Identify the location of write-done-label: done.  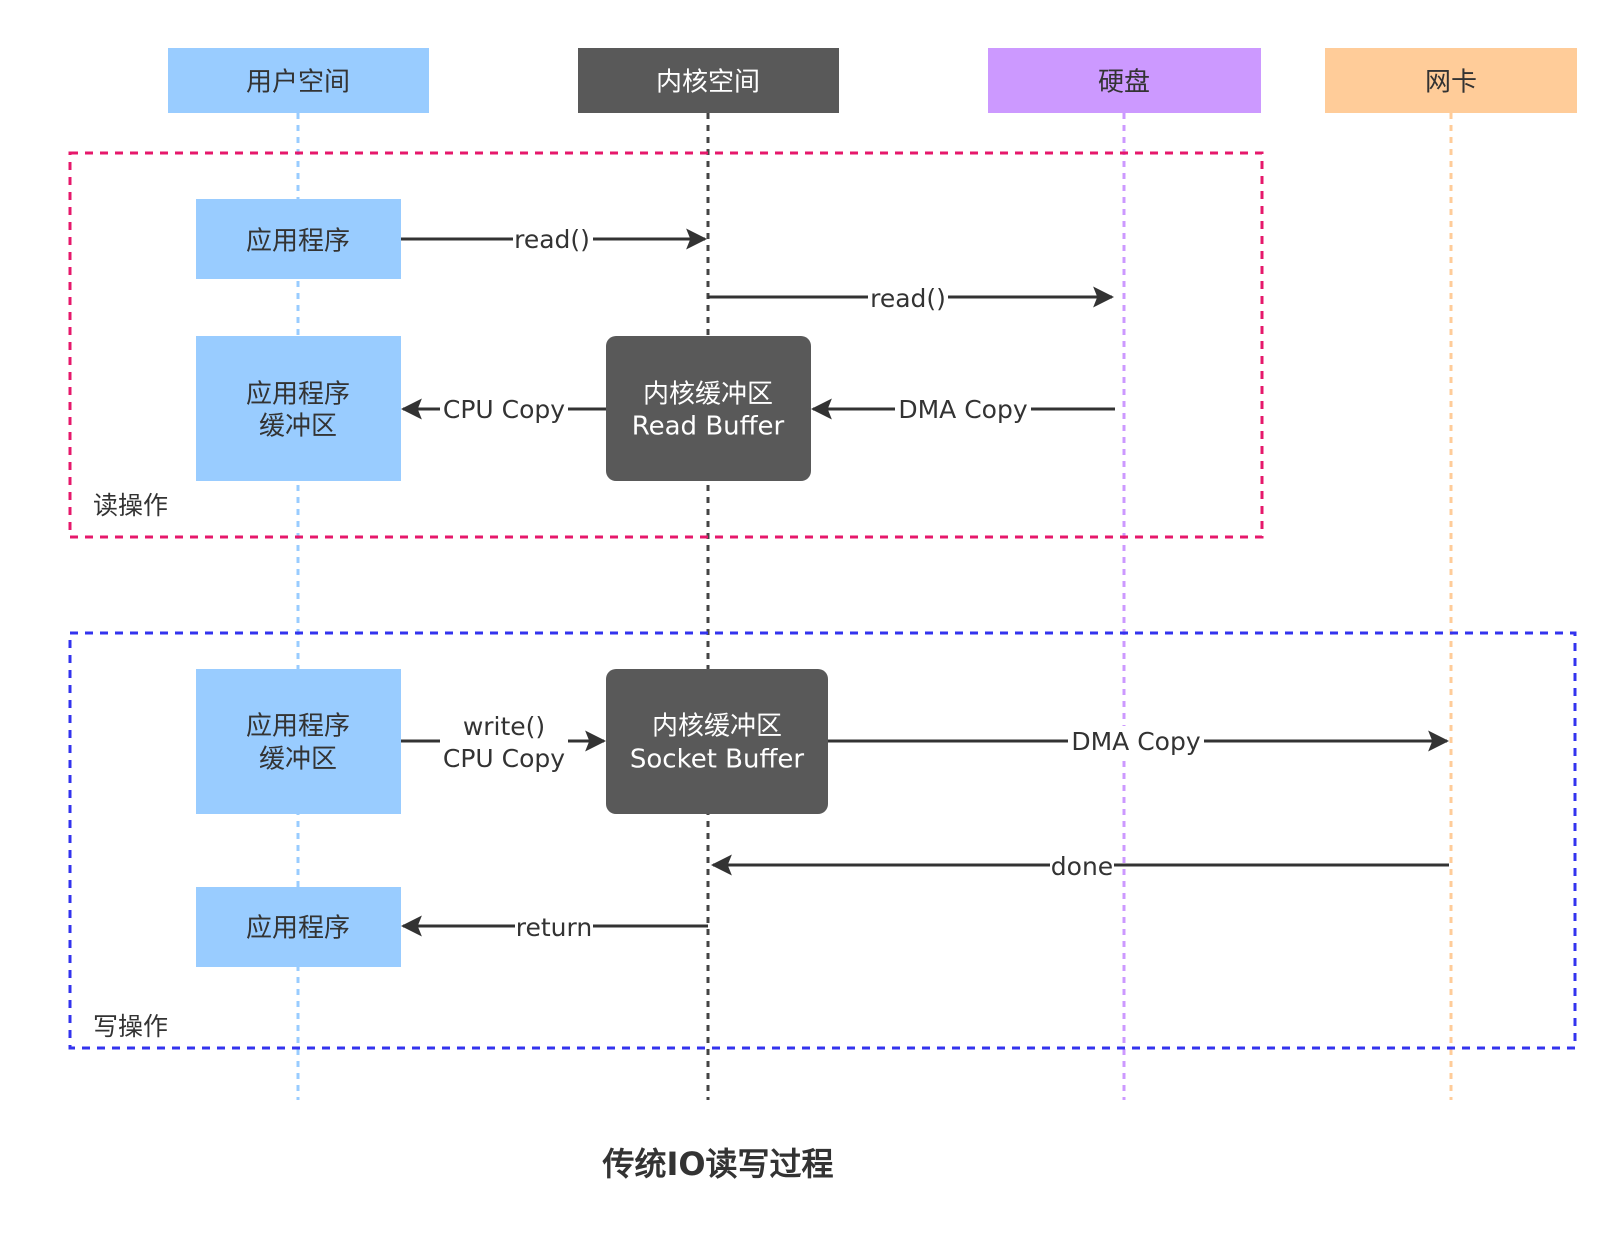
(1082, 866).